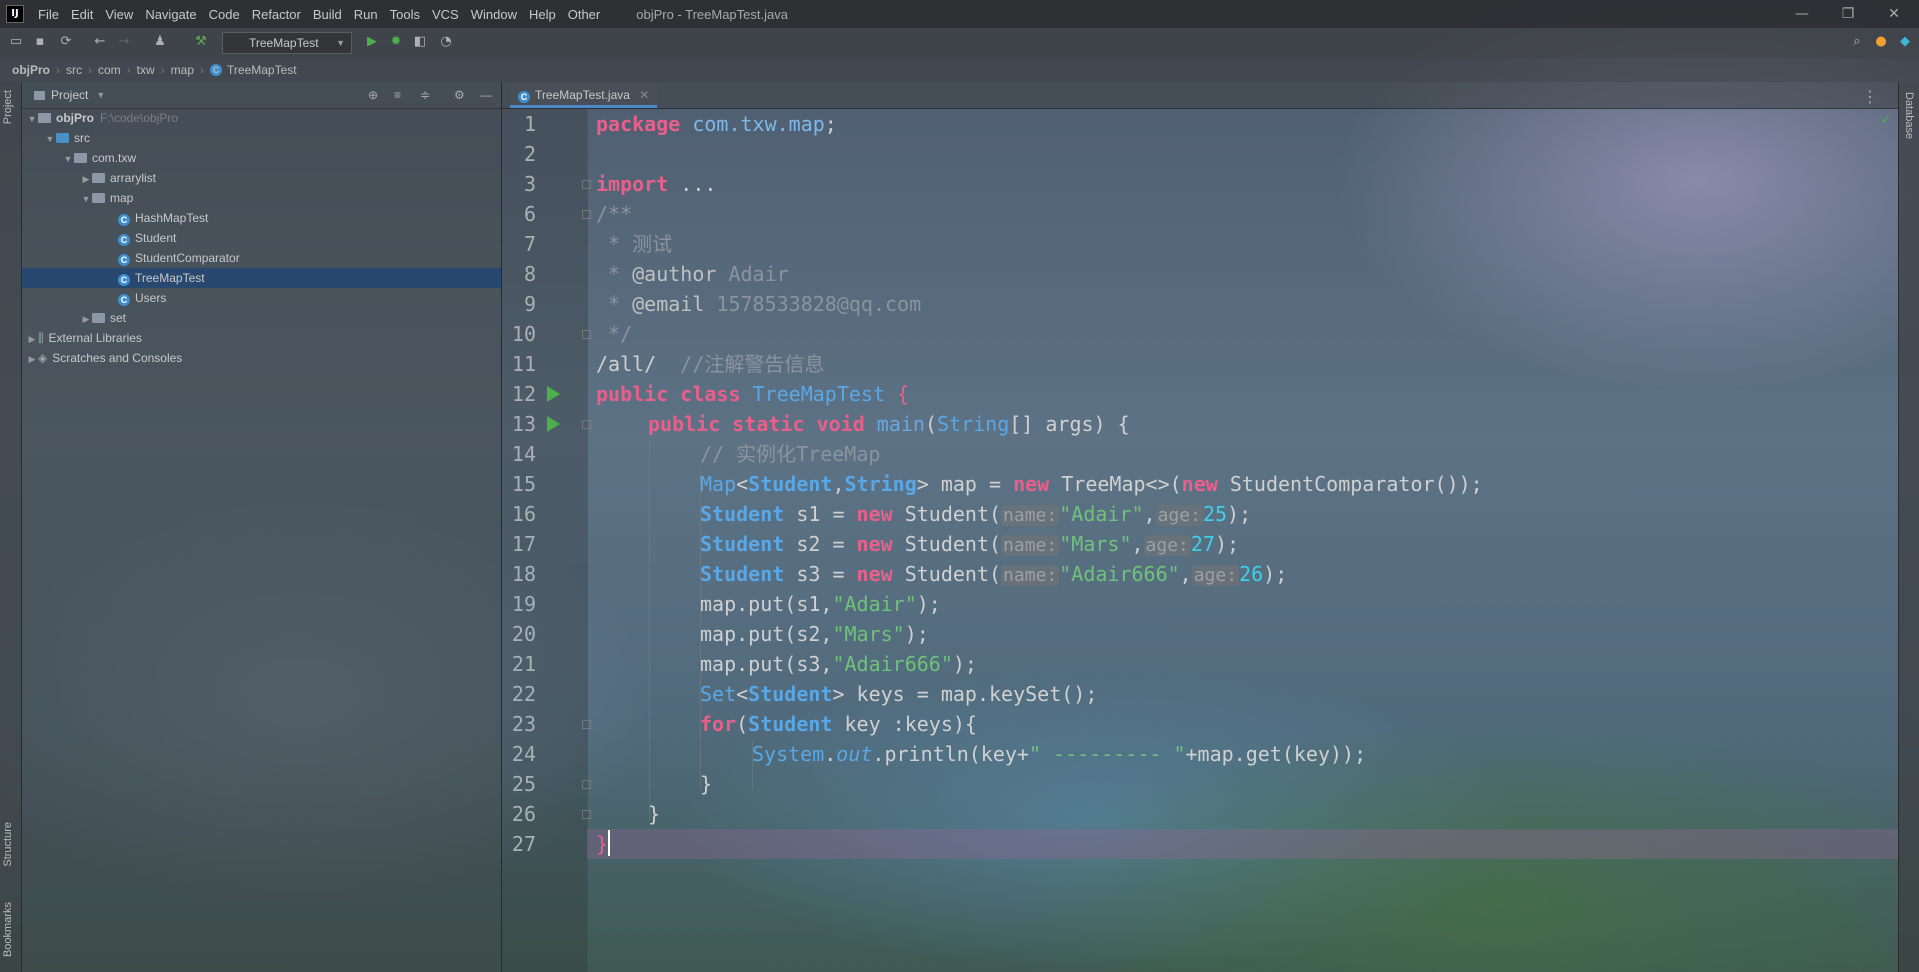 The width and height of the screenshot is (1919, 972). Describe the element at coordinates (261, 258) in the screenshot. I see `tree-item-studentcomparator: C StudentComparator` at that location.